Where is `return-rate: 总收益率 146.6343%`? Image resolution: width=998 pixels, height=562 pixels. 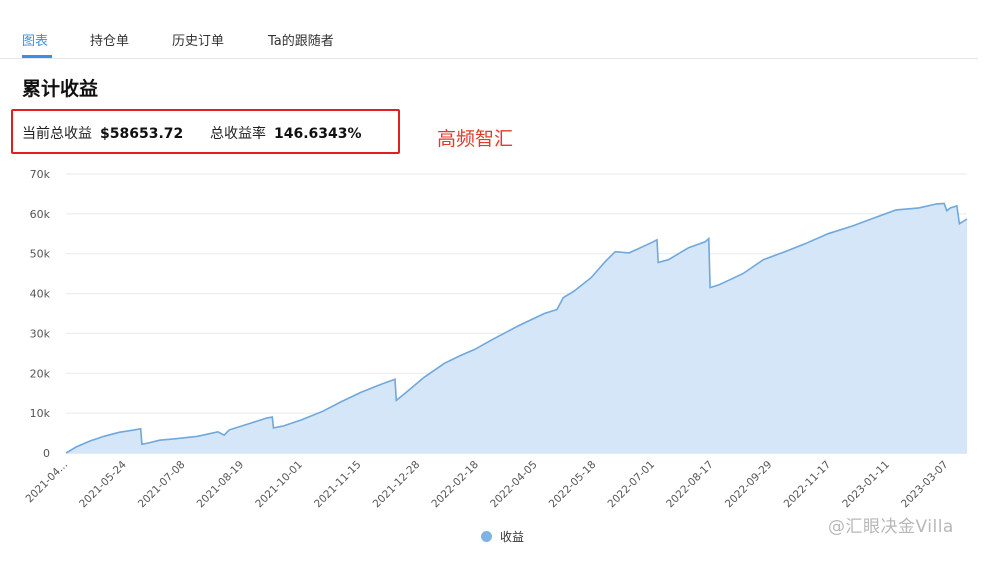 return-rate: 总收益率 146.6343% is located at coordinates (286, 133).